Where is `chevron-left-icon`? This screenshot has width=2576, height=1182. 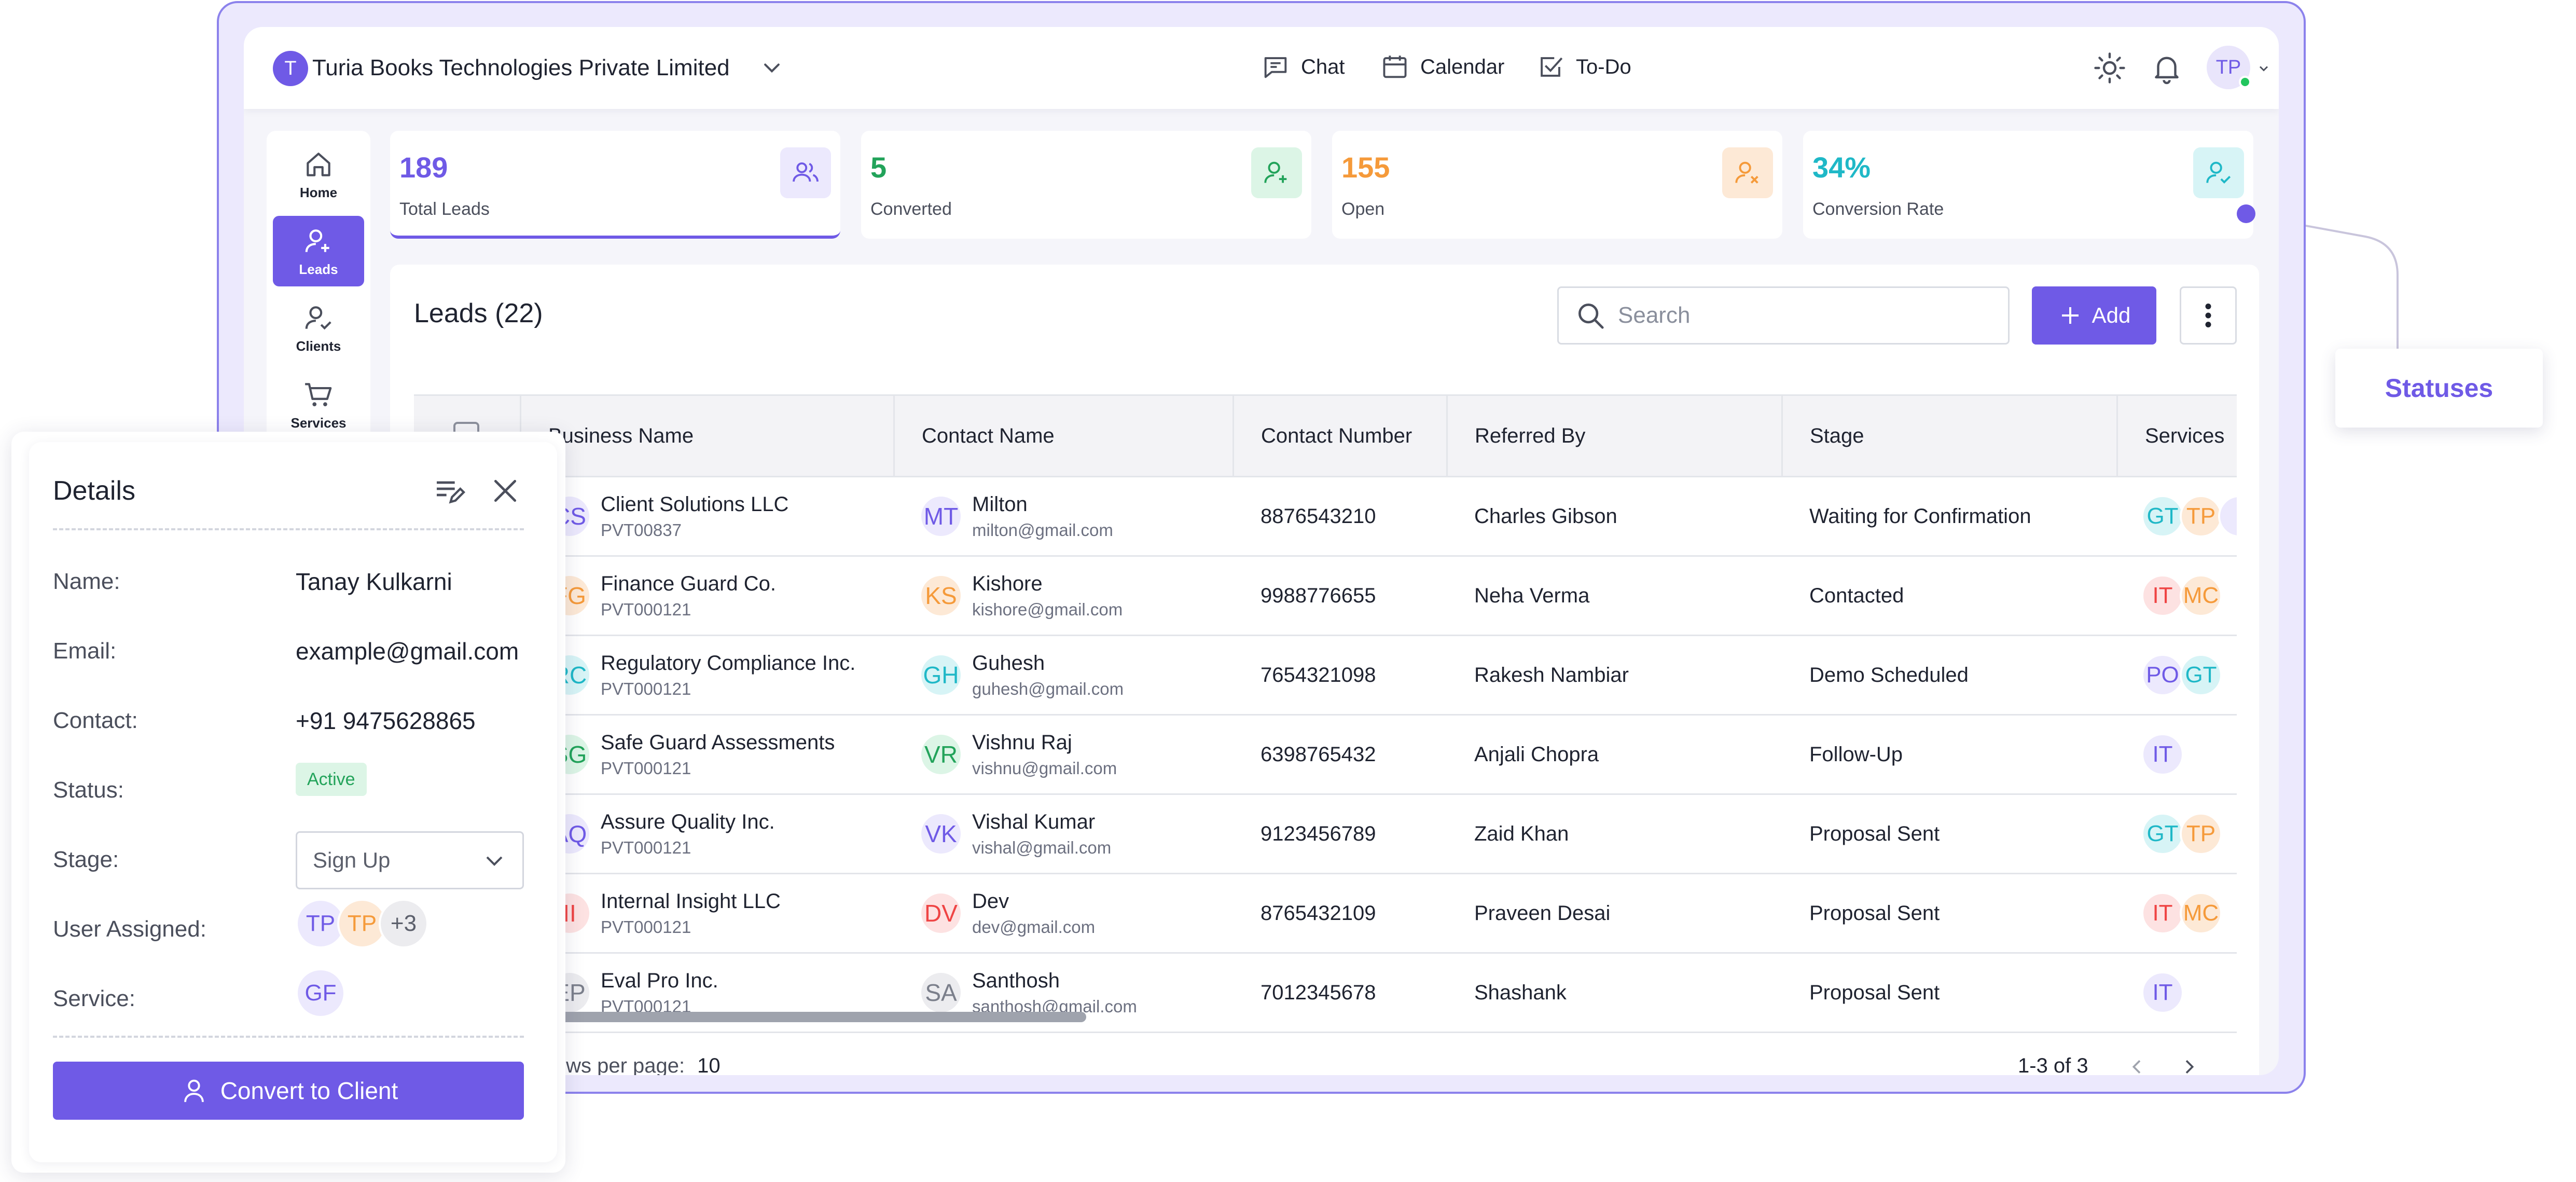
chevron-left-icon is located at coordinates (2137, 1065).